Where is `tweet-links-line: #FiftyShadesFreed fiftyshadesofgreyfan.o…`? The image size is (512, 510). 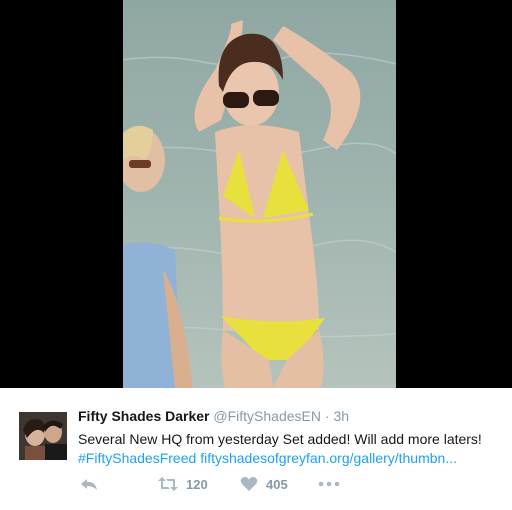
tweet-links-line: #FiftyShadesFreed fiftyshadesofgreyfan.o… is located at coordinates (293, 458).